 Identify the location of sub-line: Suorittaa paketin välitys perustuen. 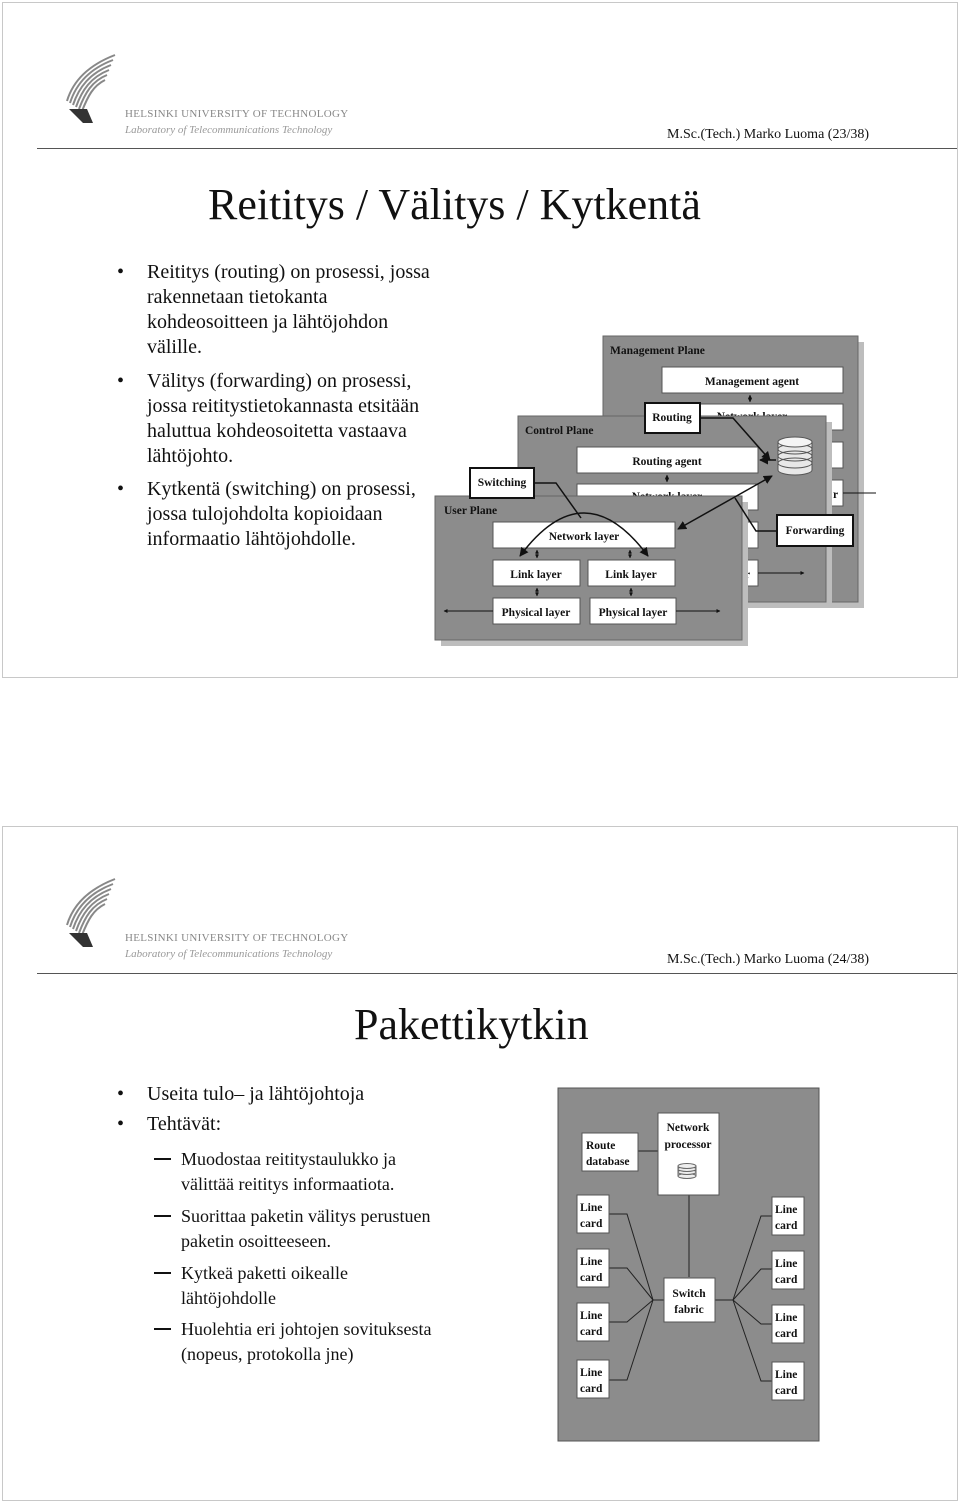
(306, 1216).